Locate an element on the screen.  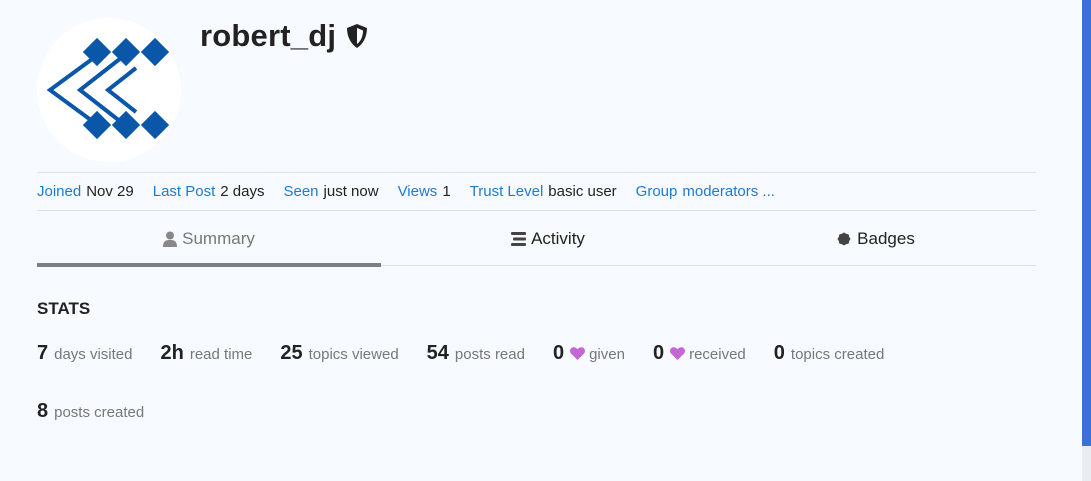
stat-label: read time is located at coordinates (221, 354).